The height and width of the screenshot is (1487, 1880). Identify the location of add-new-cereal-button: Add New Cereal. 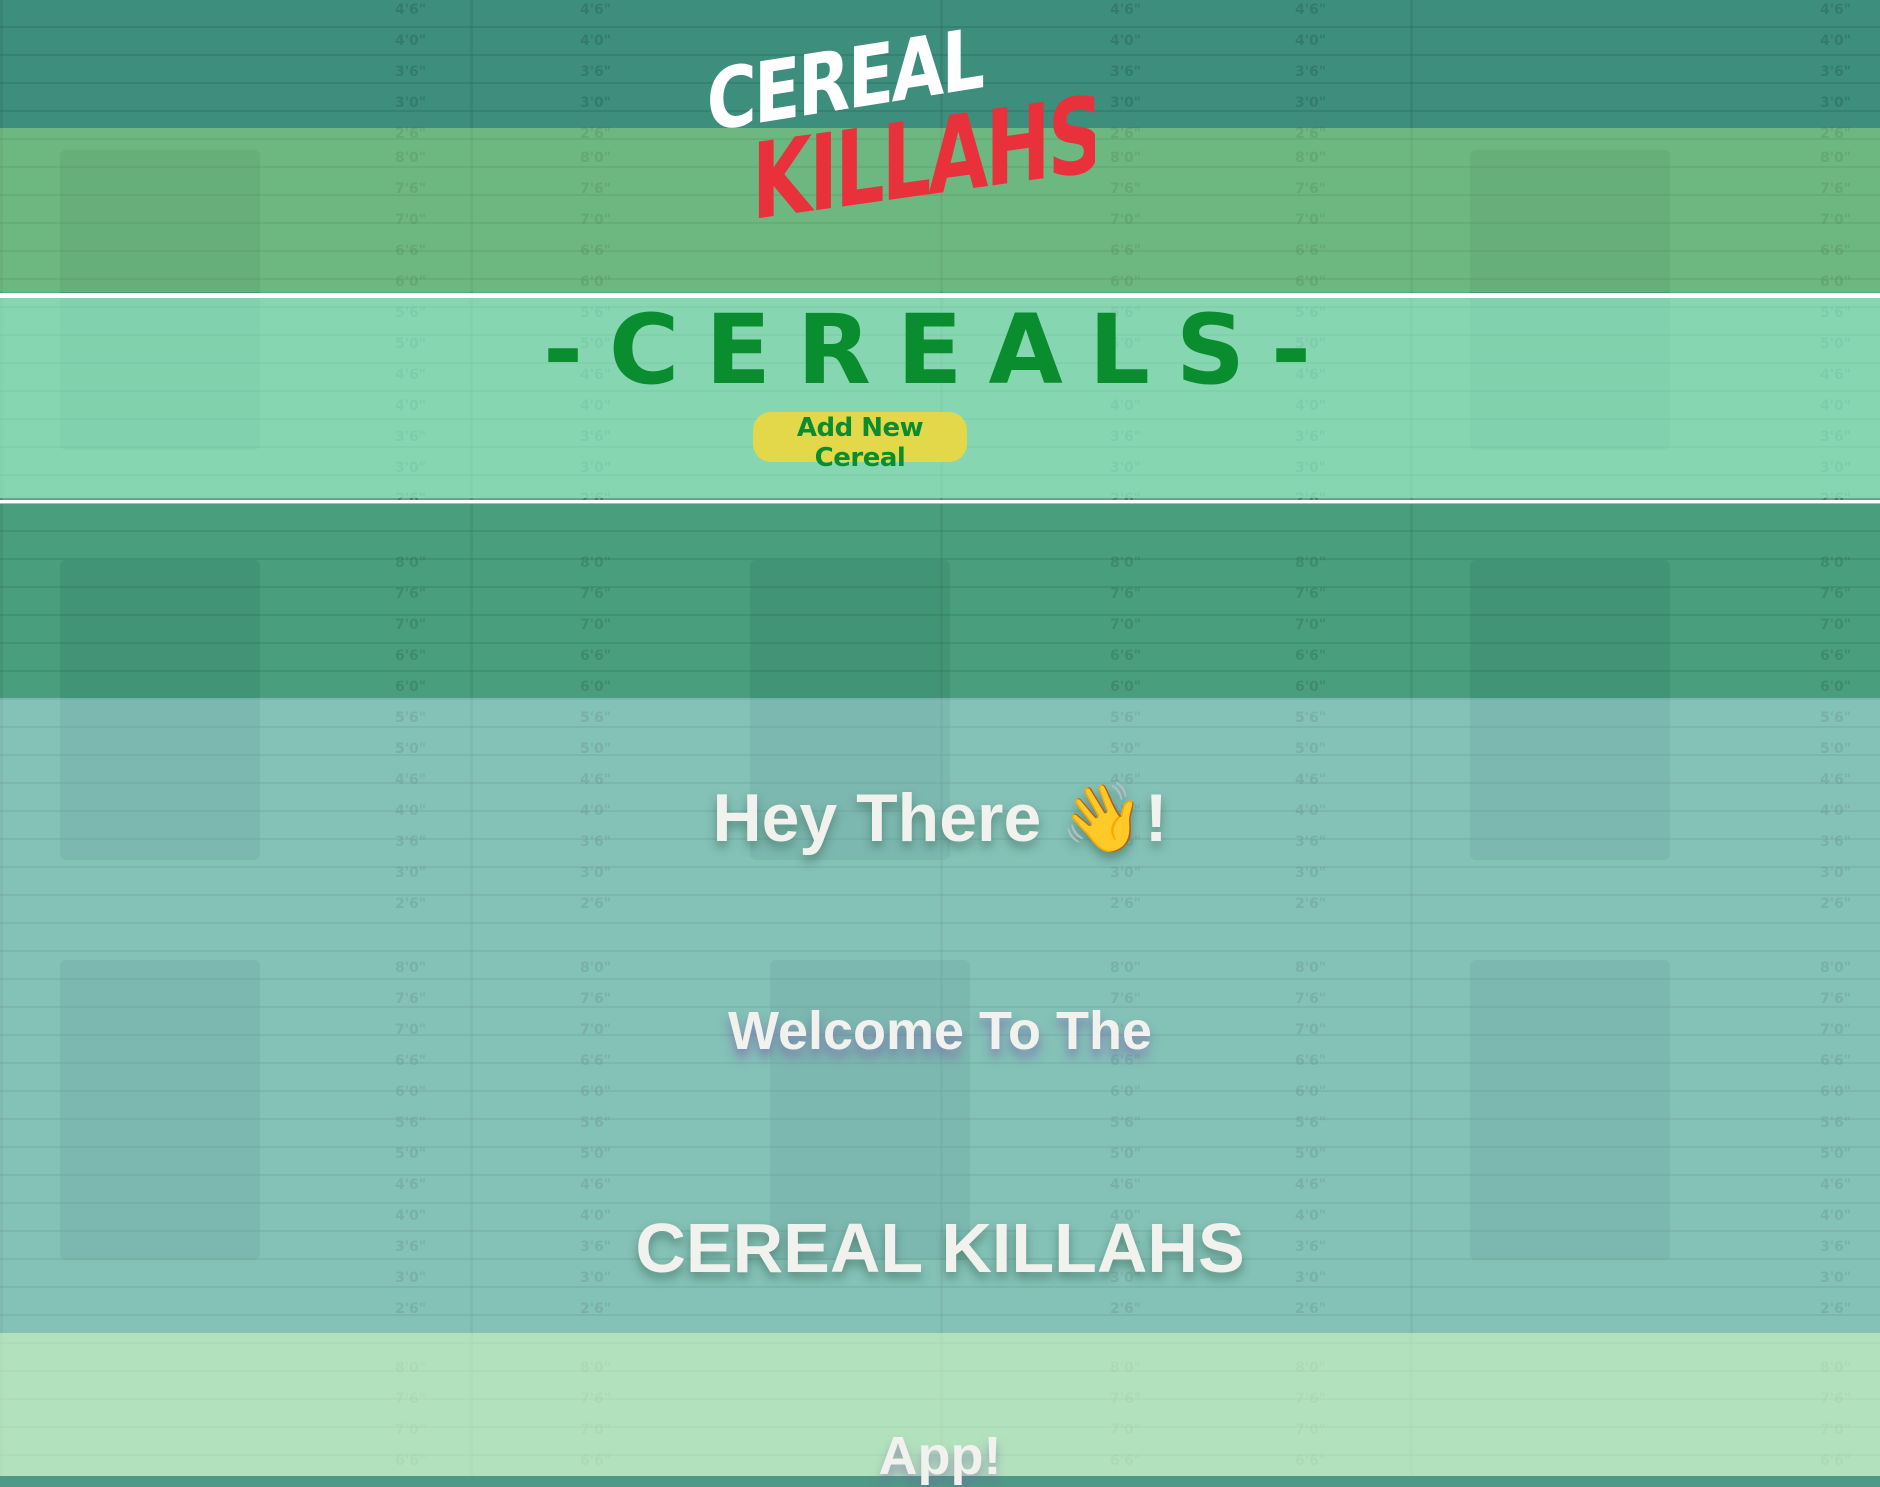
(860, 442).